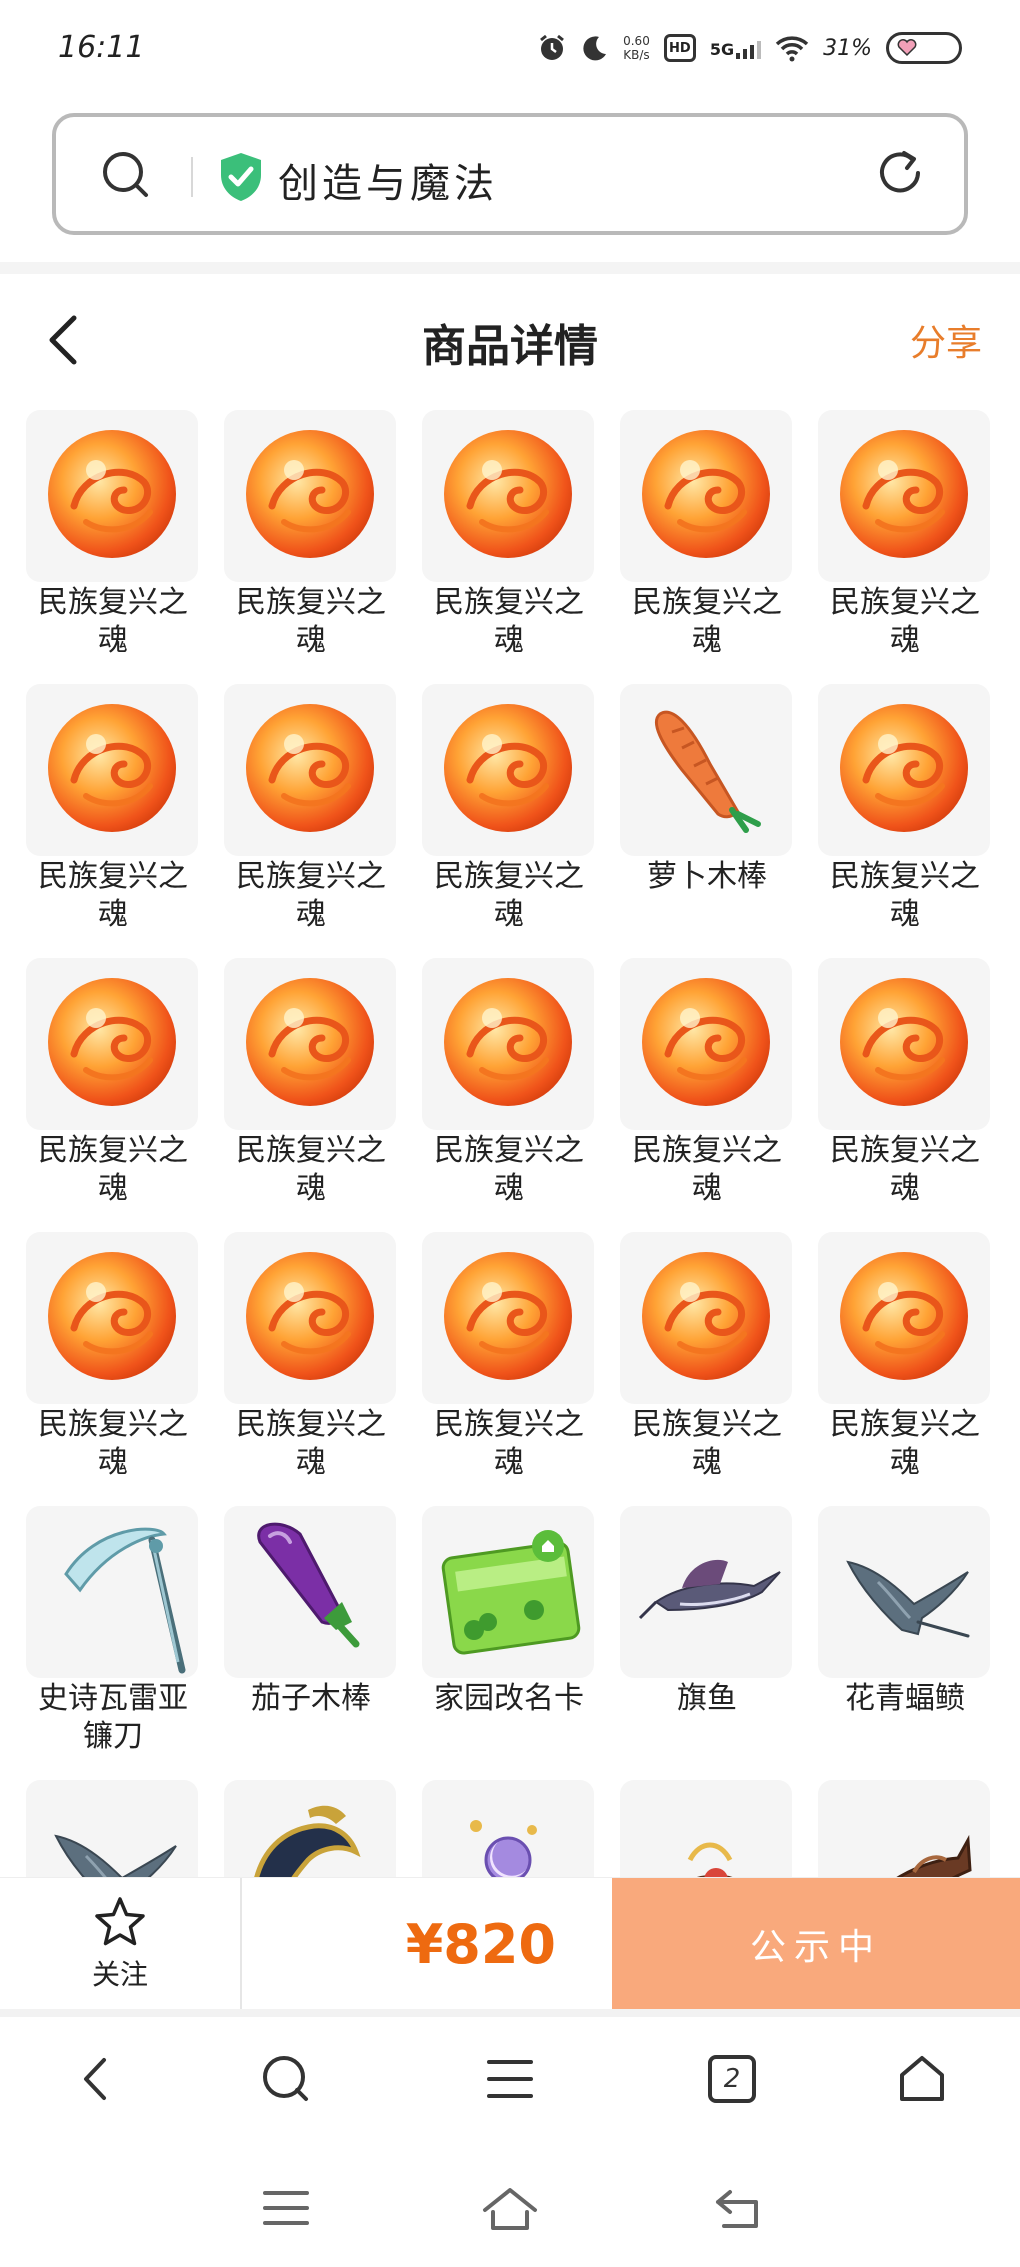 Image resolution: width=1020 pixels, height=2267 pixels. Describe the element at coordinates (636, 55) in the screenshot. I see `network-speed-unit: KB/s` at that location.